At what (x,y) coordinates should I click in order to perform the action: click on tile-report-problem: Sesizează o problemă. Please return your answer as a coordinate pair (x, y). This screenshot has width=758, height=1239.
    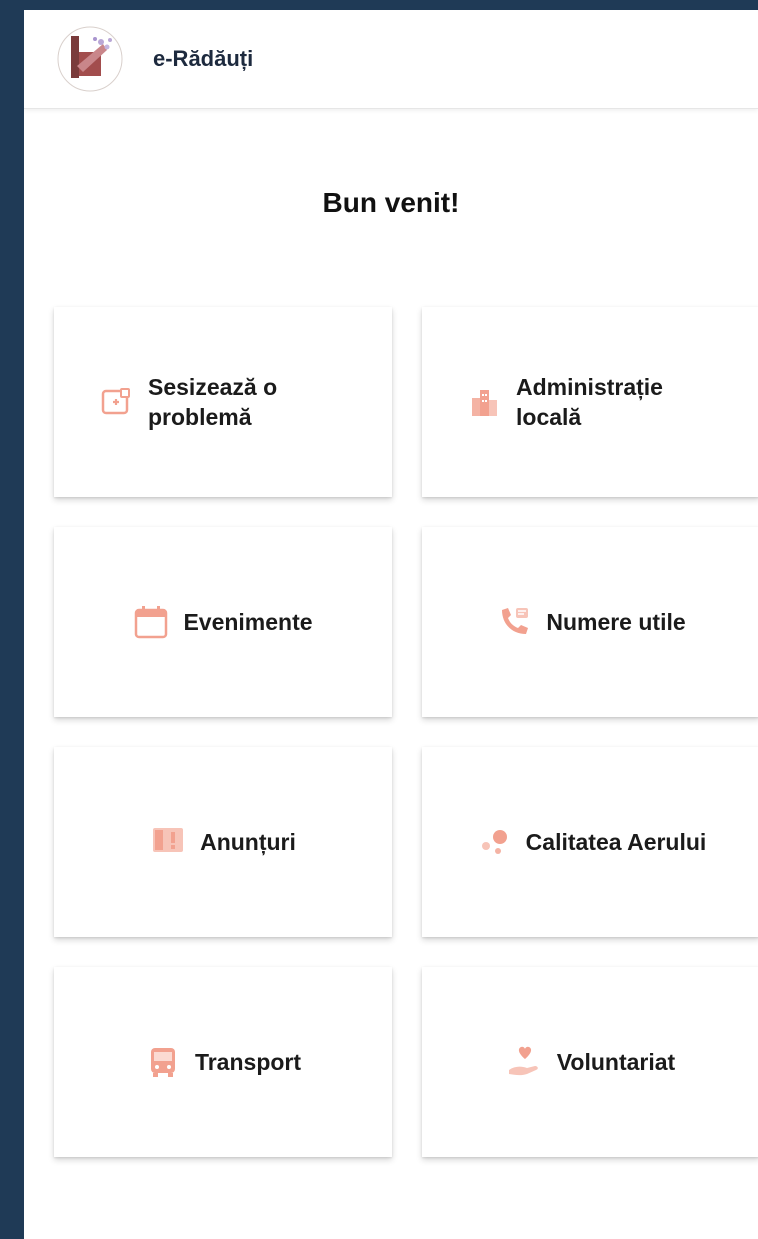
    Looking at the image, I should click on (223, 402).